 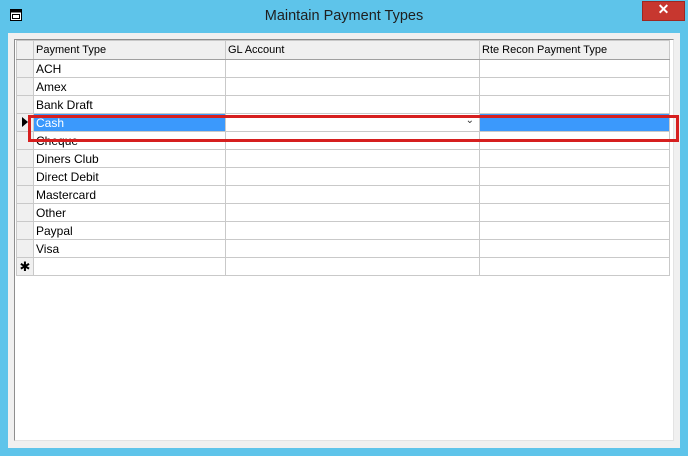 I want to click on table-row: Visa, so click(x=343, y=248).